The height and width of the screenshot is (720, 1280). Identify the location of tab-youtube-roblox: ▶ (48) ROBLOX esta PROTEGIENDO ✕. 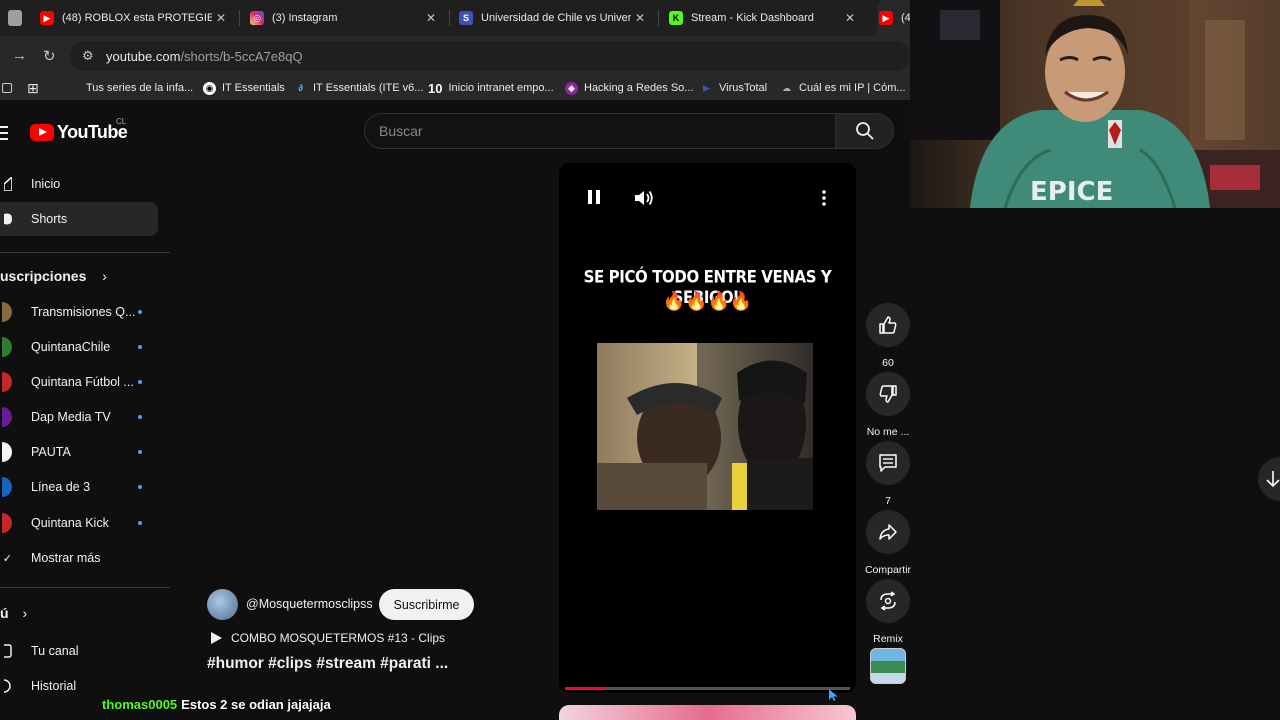
(134, 18).